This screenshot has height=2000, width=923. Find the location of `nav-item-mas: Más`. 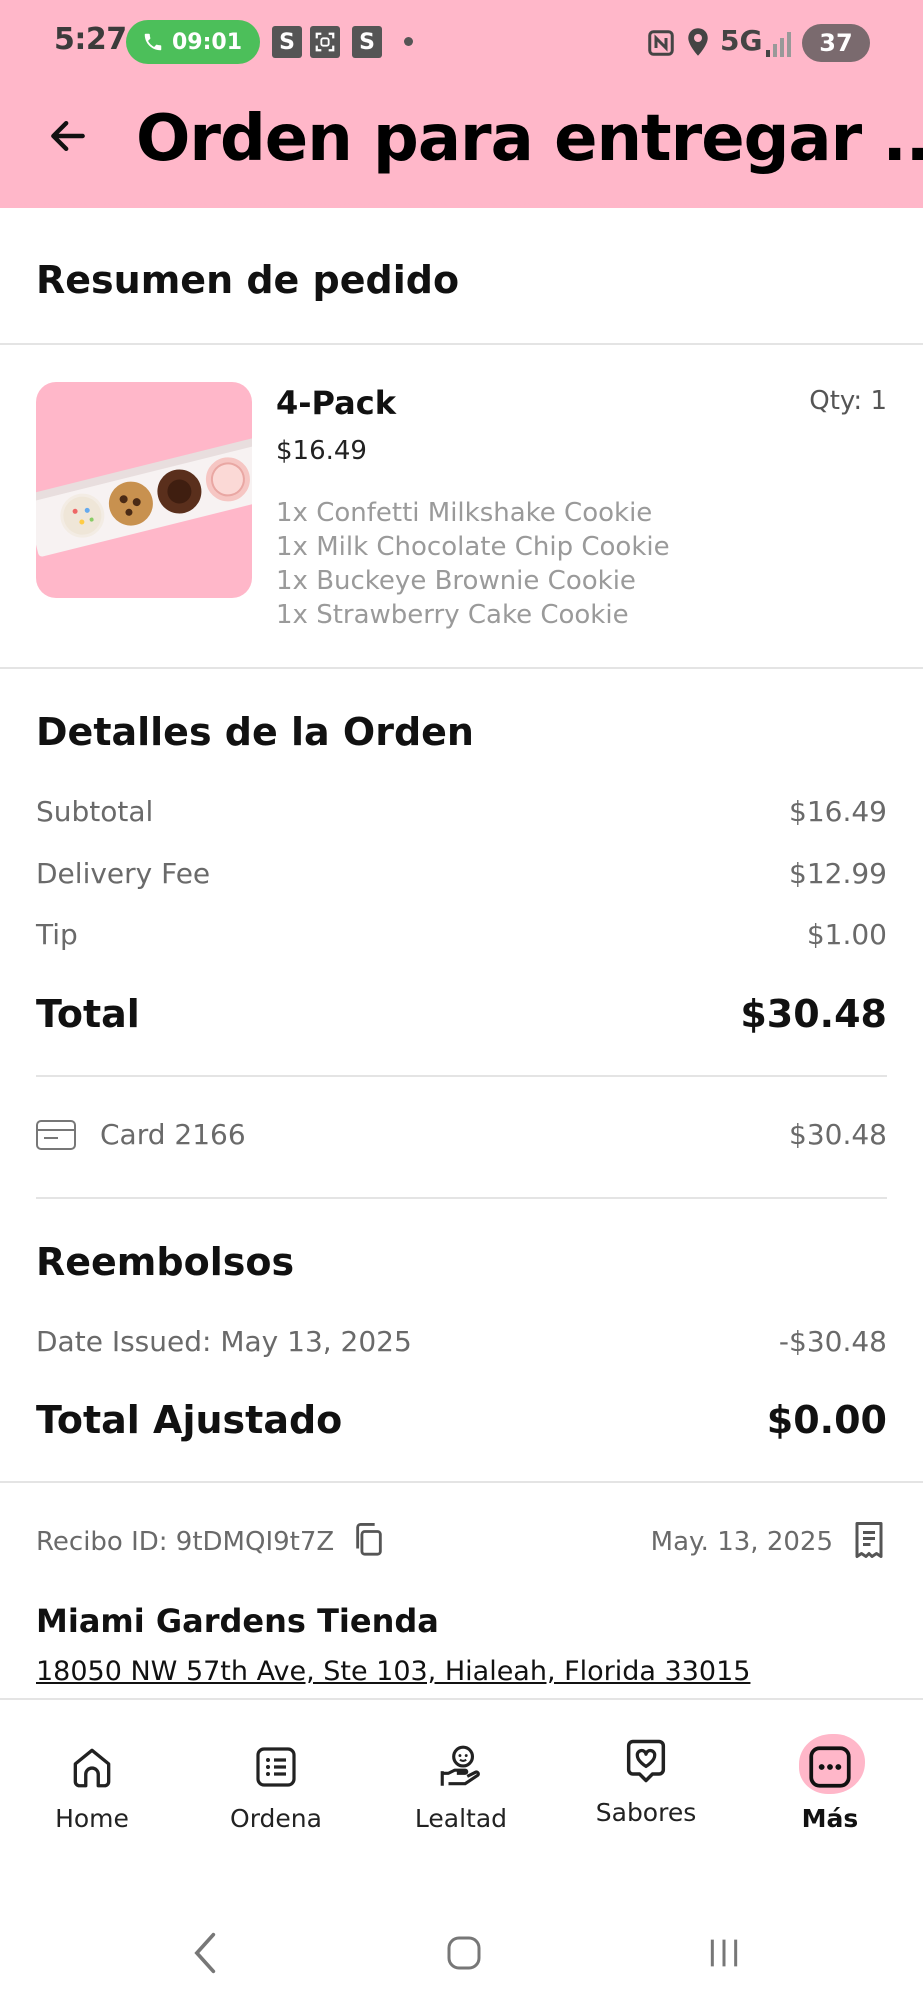

nav-item-mas: Más is located at coordinates (830, 1783).